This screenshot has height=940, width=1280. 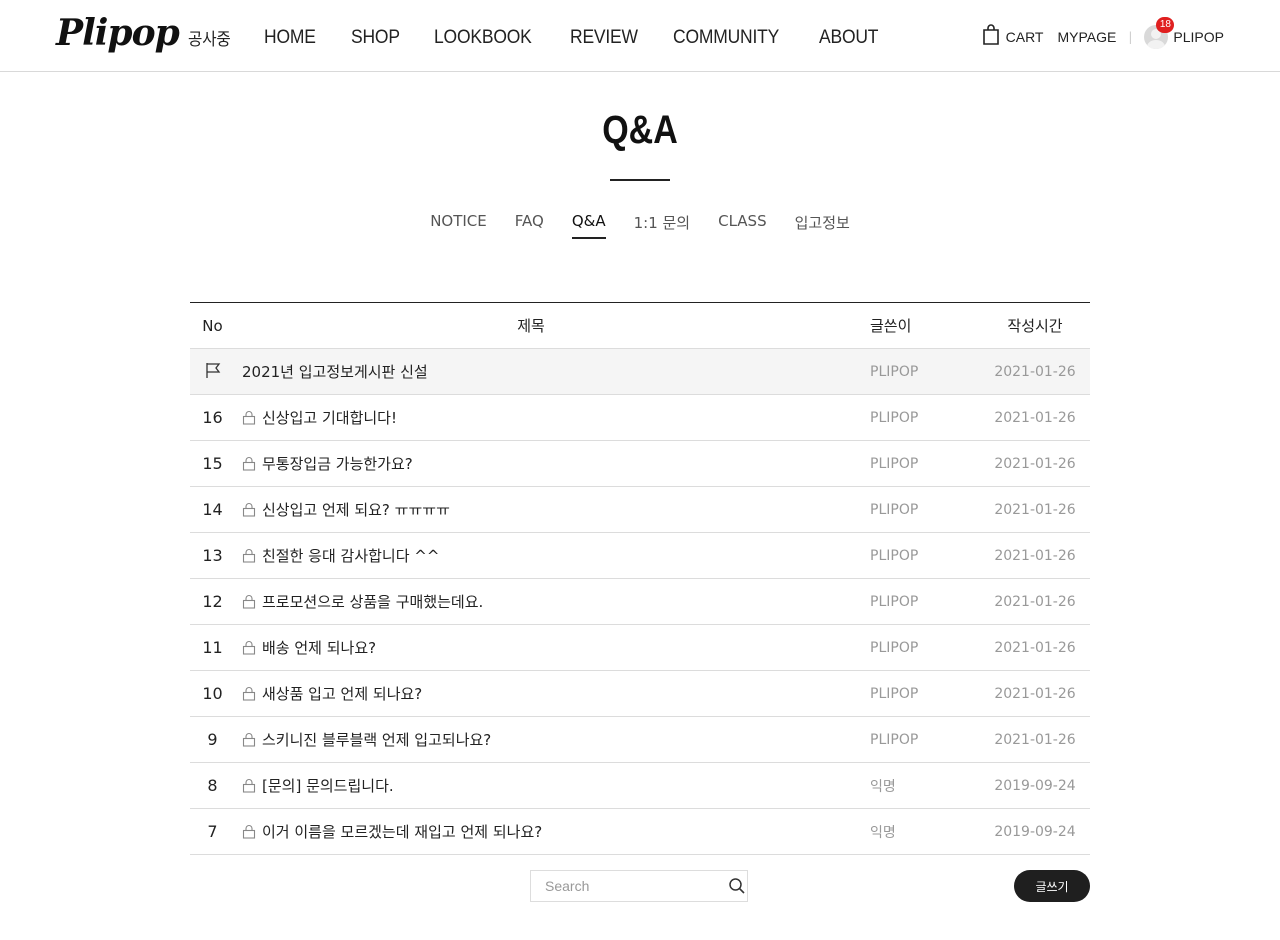 I want to click on logo: Plipop, so click(x=118, y=33).